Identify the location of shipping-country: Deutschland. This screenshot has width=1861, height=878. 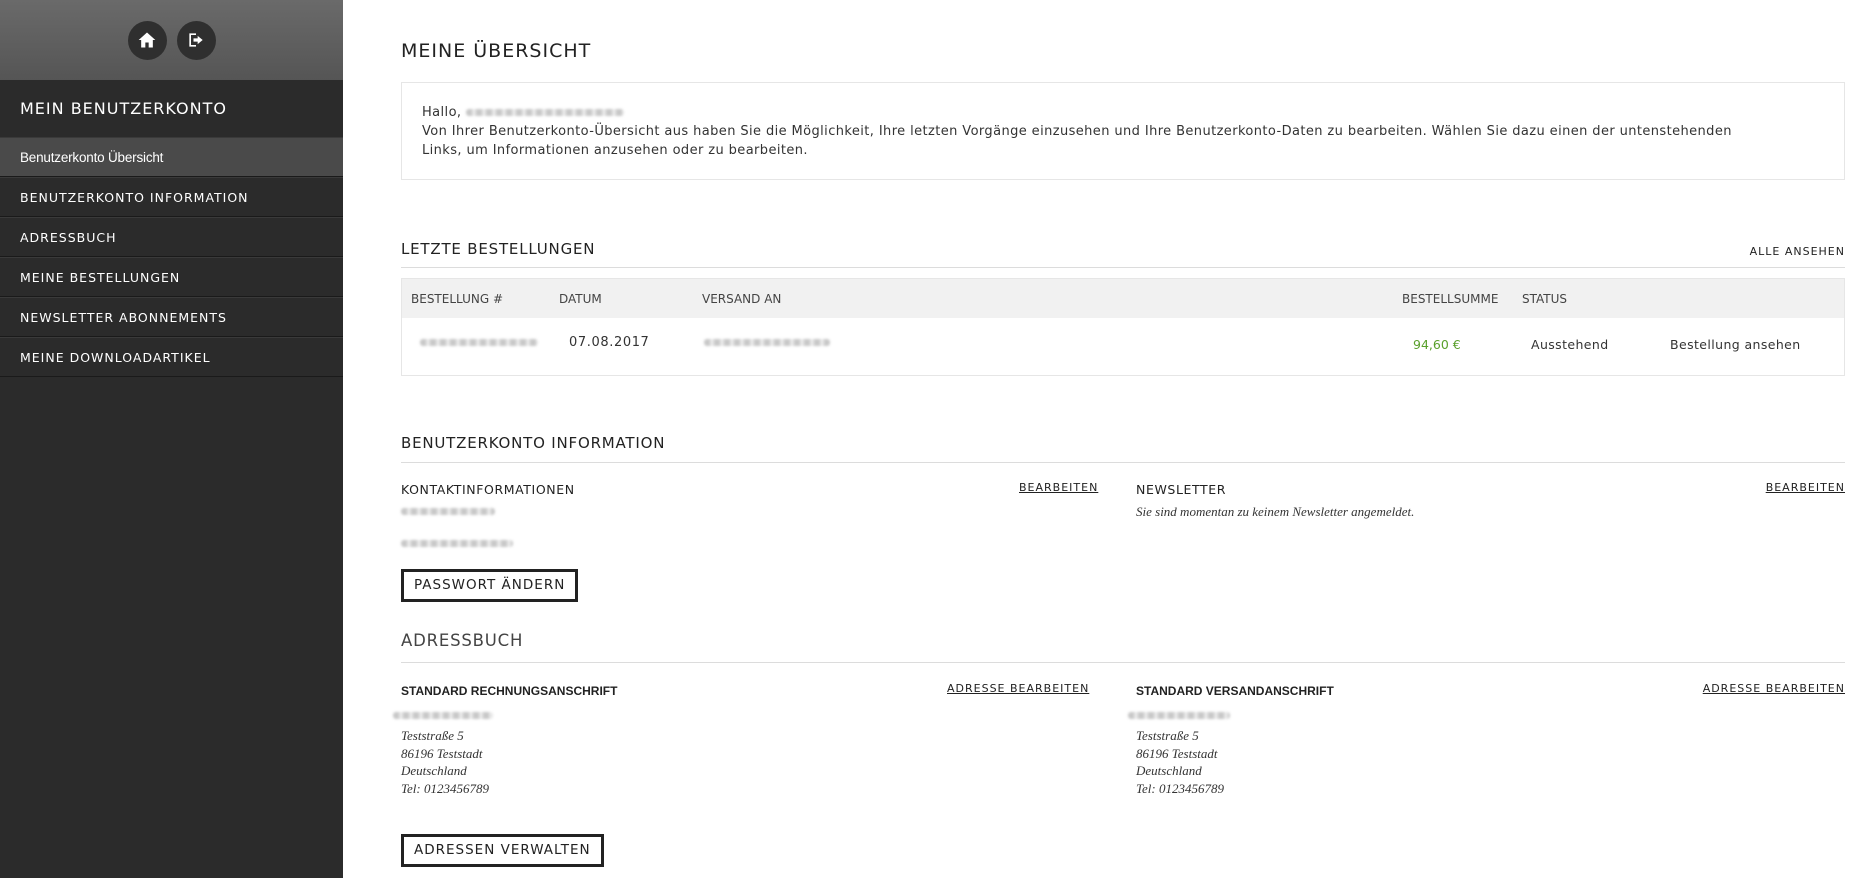
(1169, 770).